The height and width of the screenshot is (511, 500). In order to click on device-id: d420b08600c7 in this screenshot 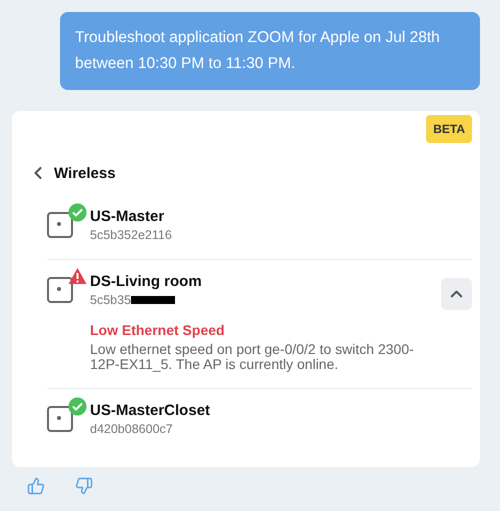, I will do `click(131, 429)`.